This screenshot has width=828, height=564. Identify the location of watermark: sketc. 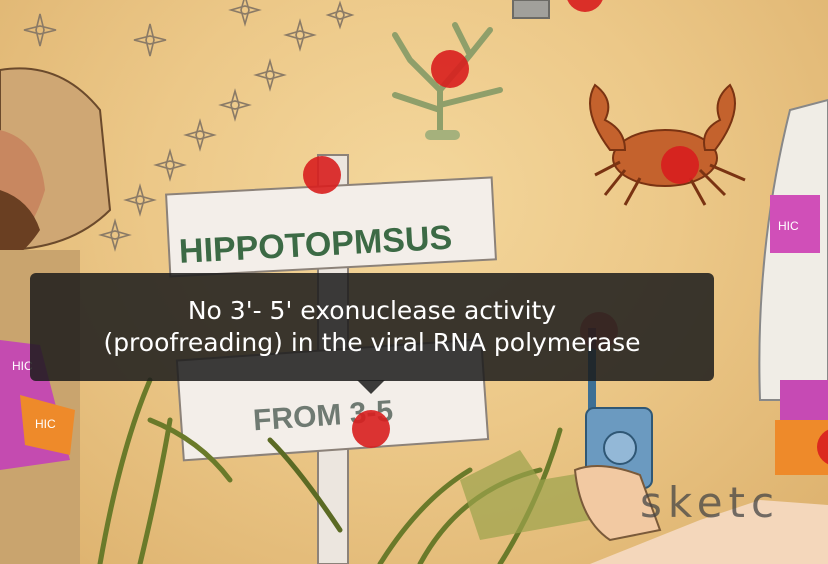
(710, 502).